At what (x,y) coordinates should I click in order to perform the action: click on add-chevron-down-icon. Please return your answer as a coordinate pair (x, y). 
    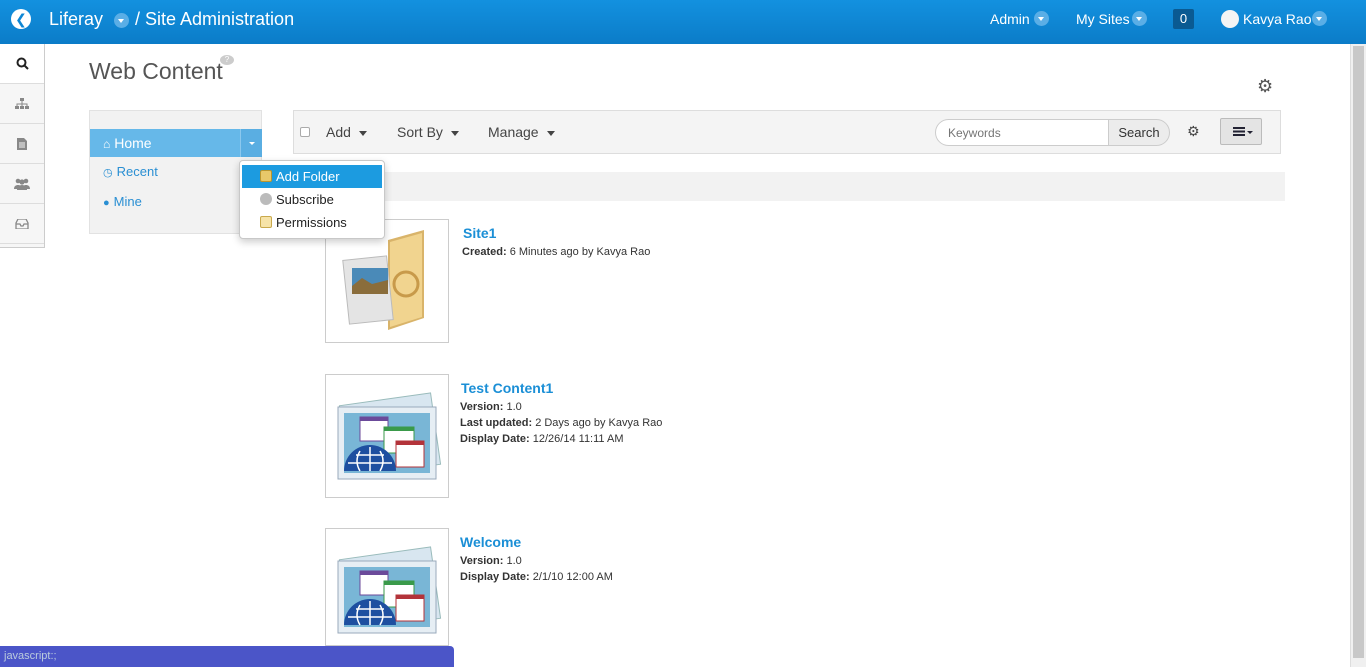
    Looking at the image, I should click on (362, 133).